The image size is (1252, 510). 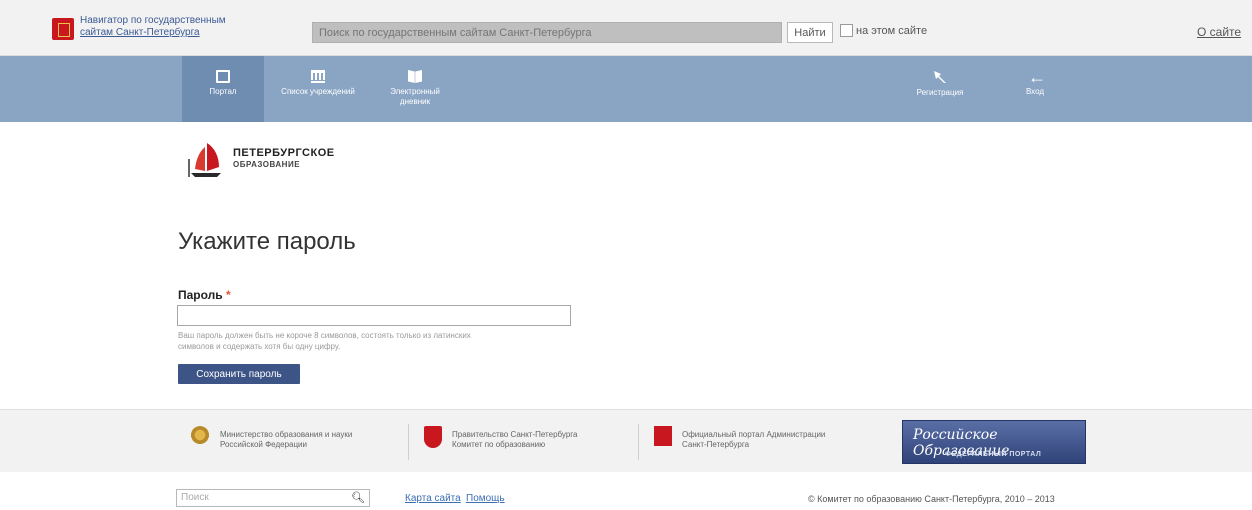 What do you see at coordinates (318, 91) in the screenshot?
I see `nav-institutions-label: Список учреждений` at bounding box center [318, 91].